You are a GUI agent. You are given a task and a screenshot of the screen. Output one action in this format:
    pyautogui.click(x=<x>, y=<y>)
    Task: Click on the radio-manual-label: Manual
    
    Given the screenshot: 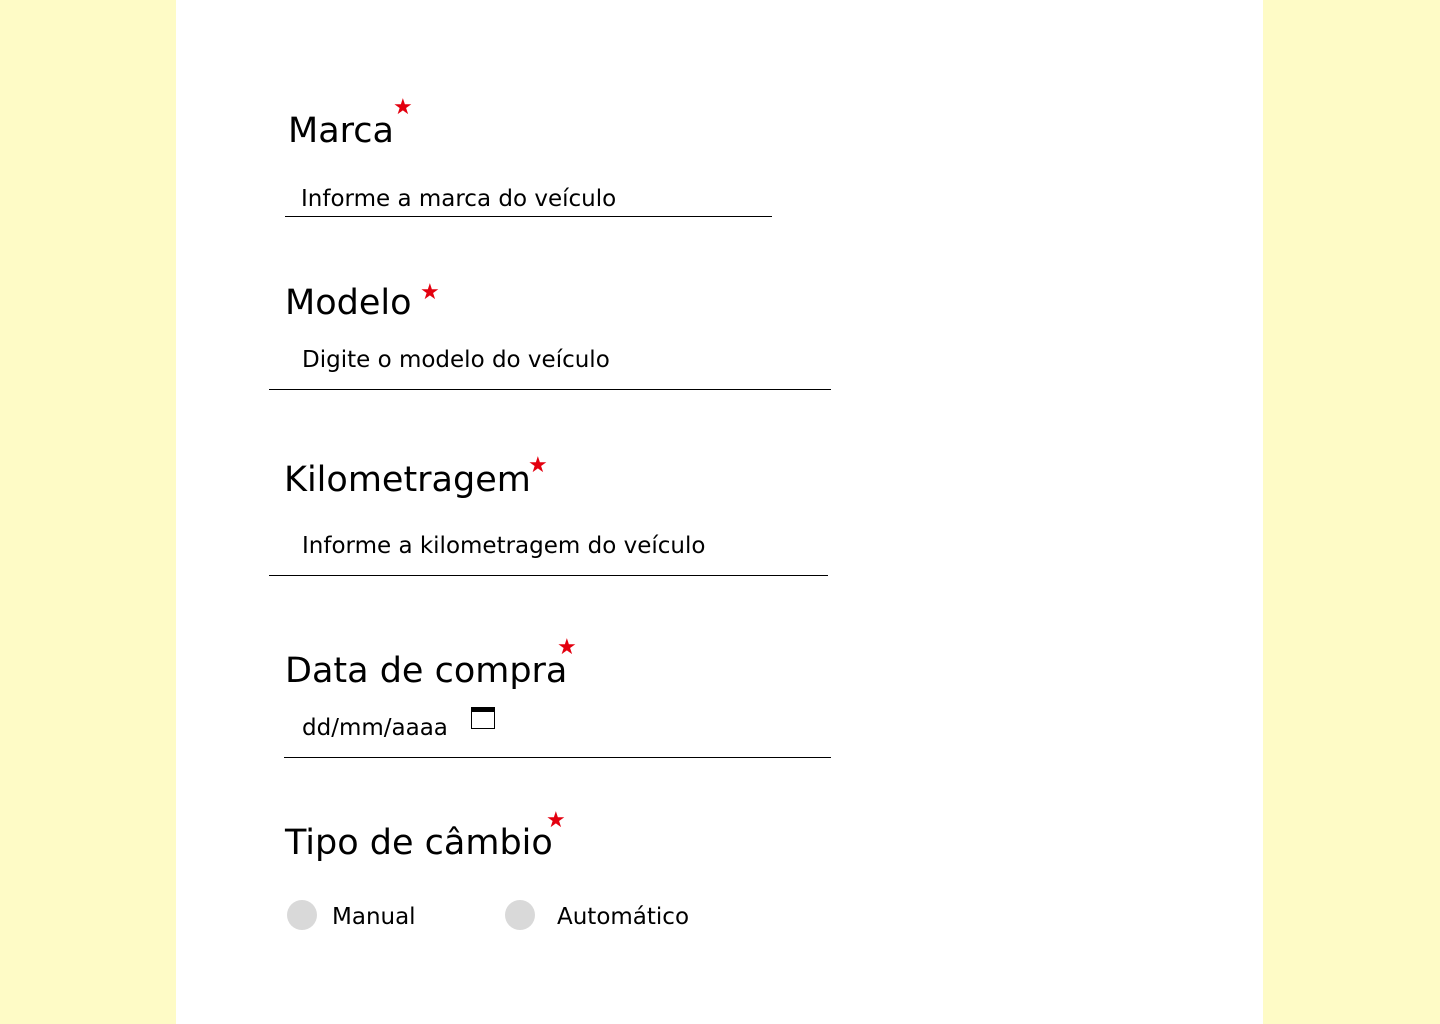 What is the action you would take?
    pyautogui.click(x=374, y=917)
    